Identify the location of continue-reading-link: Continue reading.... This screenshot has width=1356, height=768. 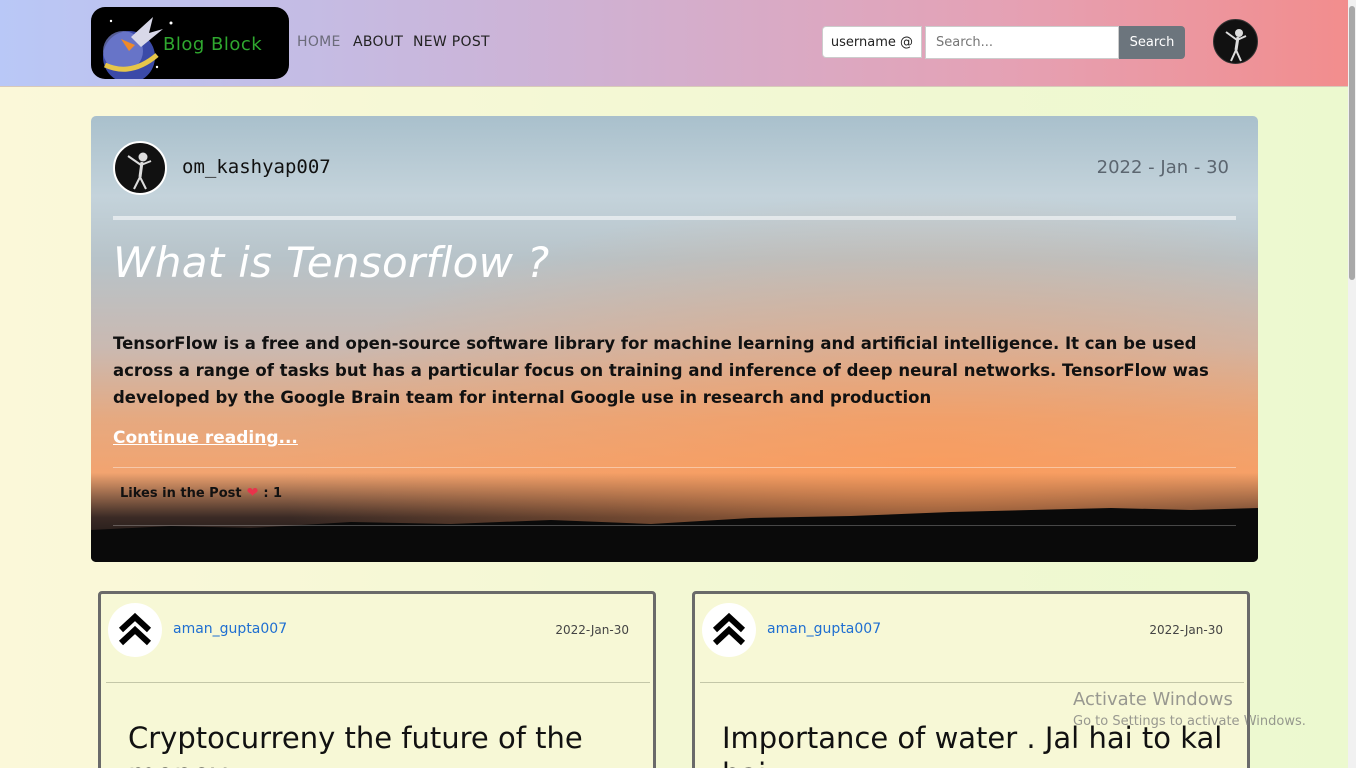
(205, 438).